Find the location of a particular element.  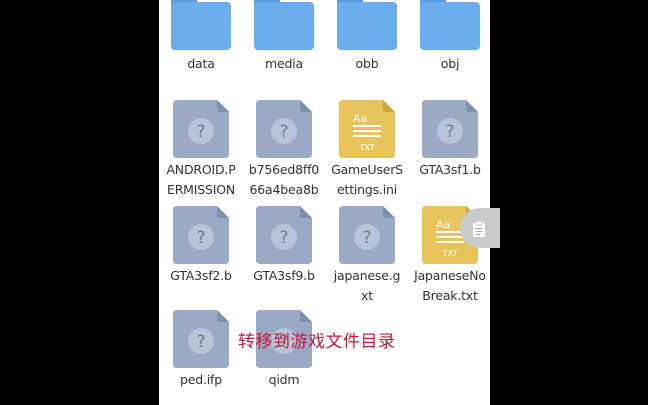

file-name: GameUserSettings.ini is located at coordinates (367, 179).